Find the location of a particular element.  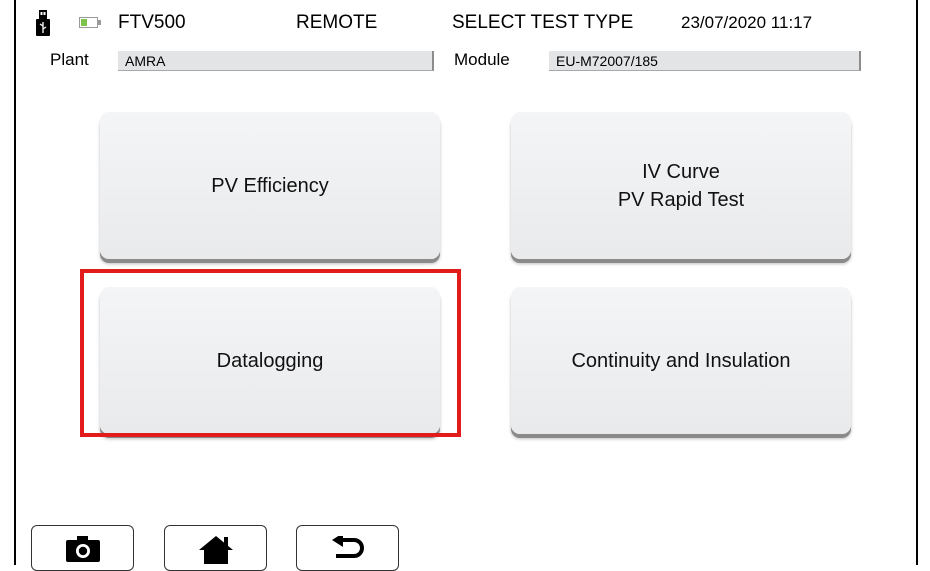

back-icon is located at coordinates (347, 547).